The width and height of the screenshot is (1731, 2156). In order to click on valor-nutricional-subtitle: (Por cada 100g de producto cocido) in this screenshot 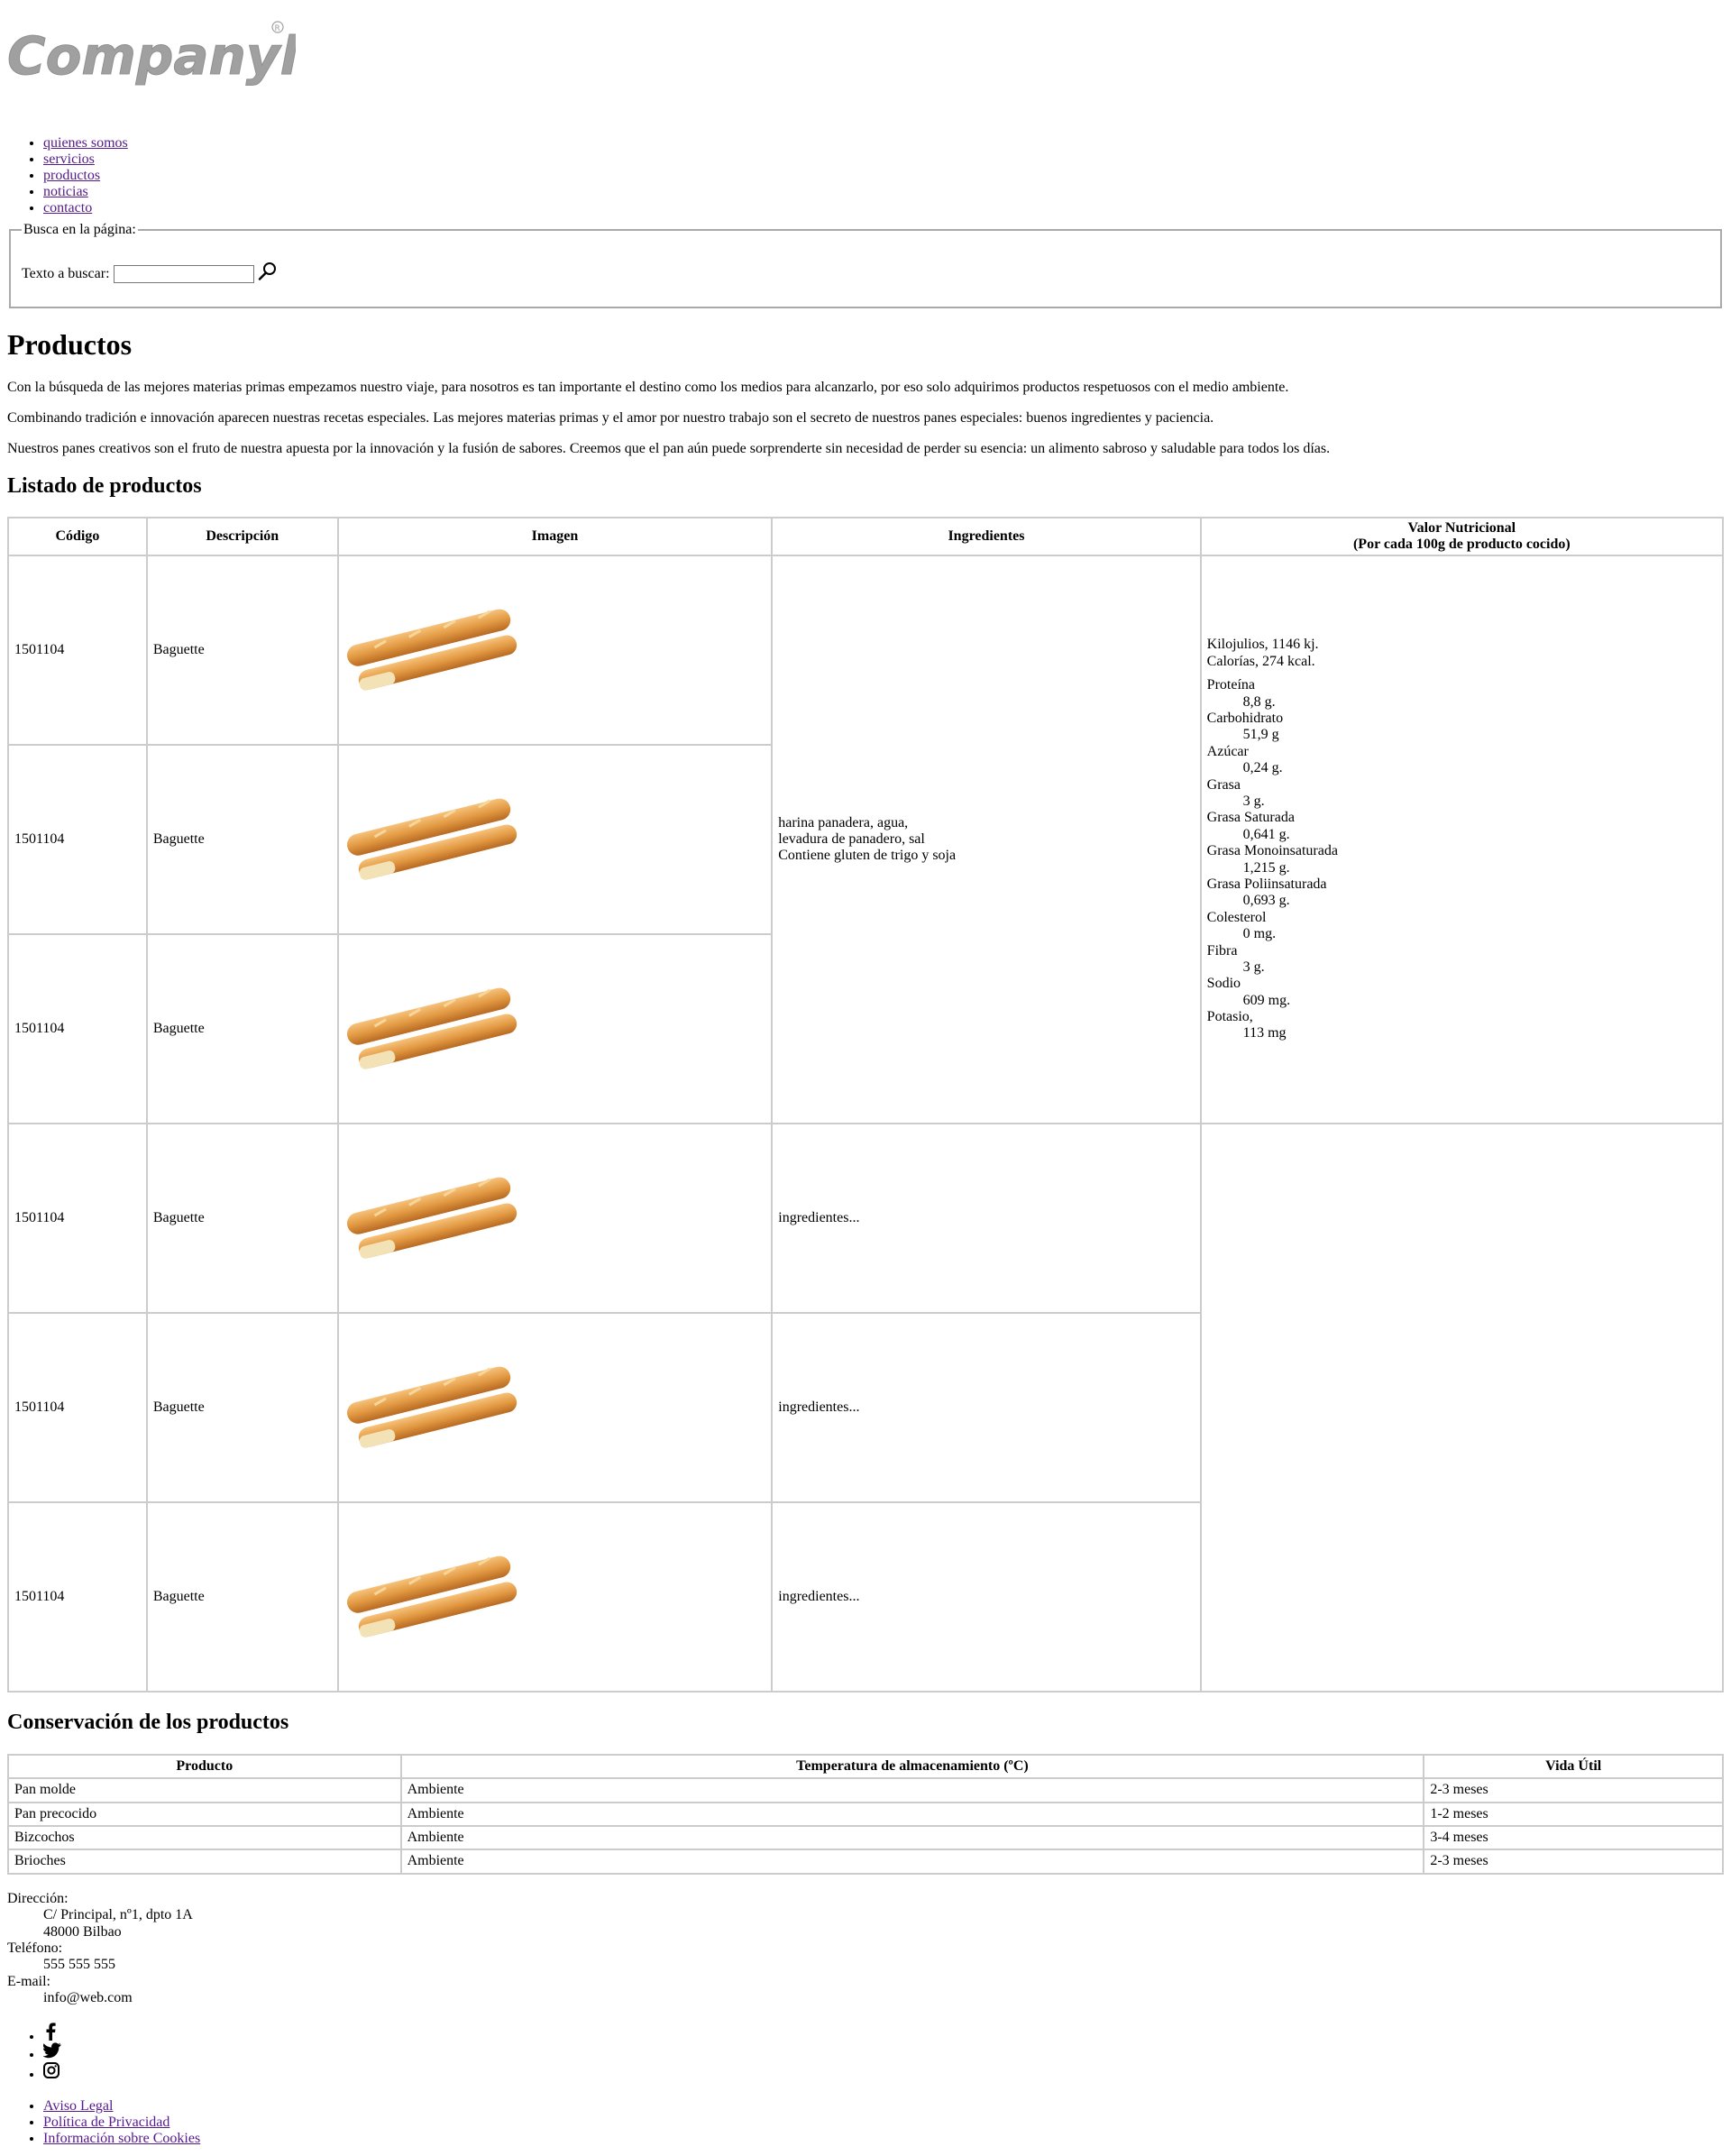, I will do `click(1461, 545)`.